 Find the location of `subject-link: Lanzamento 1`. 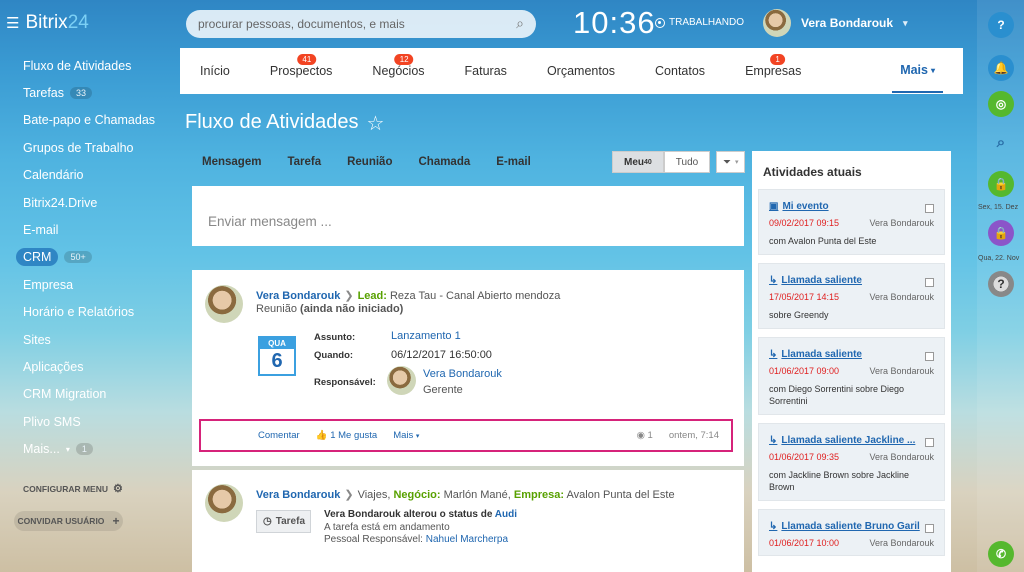

subject-link: Lanzamento 1 is located at coordinates (426, 336).